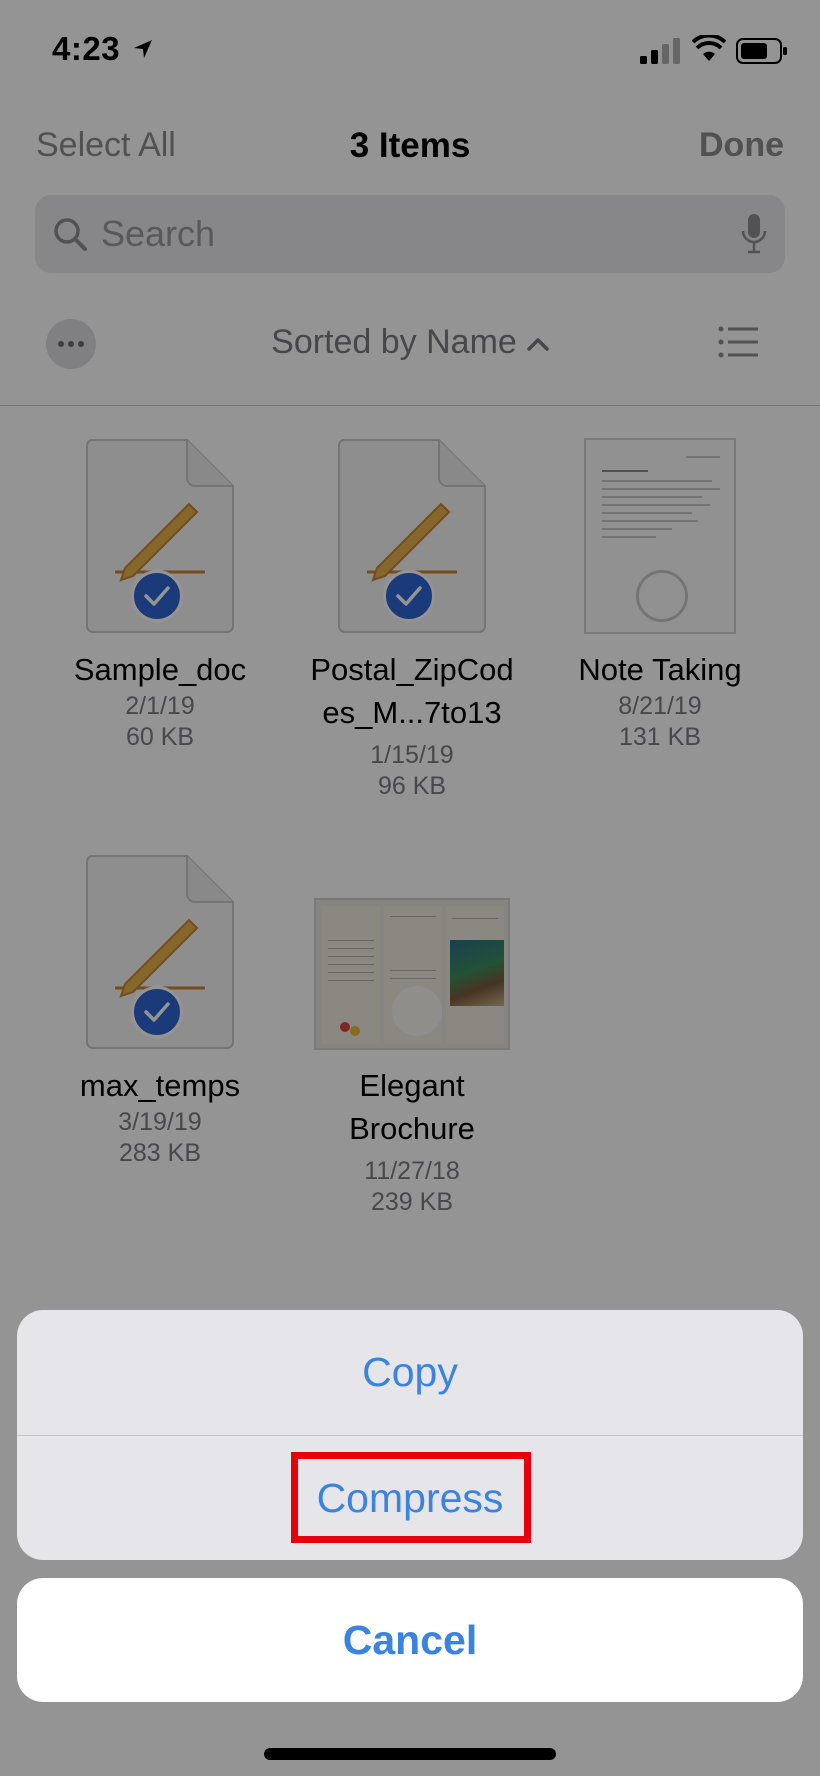 This screenshot has height=1776, width=820. Describe the element at coordinates (410, 1754) in the screenshot. I see `home-indicator` at that location.